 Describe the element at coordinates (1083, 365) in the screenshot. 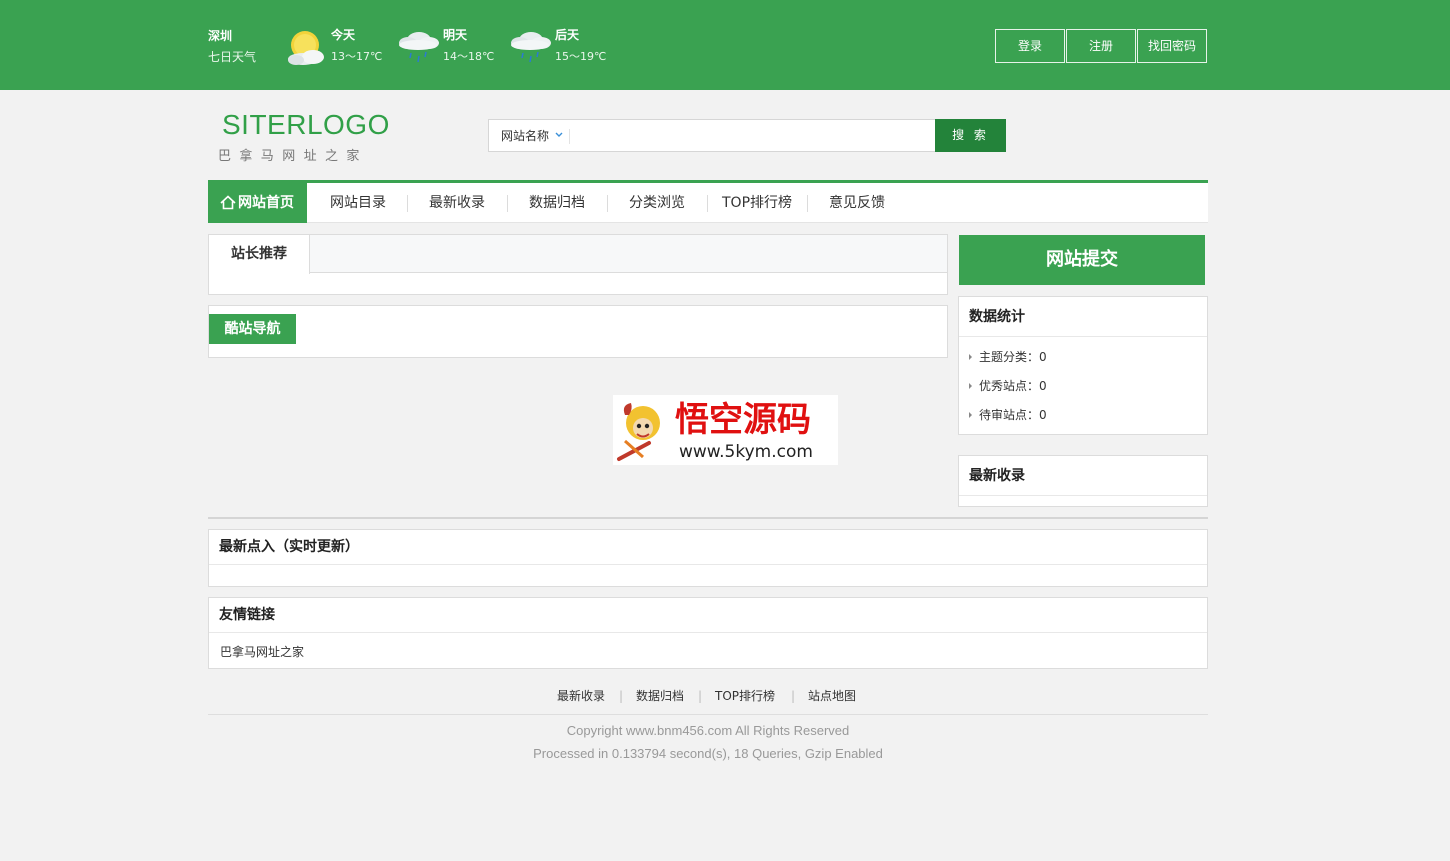

I see `stats-panel: 数据统计 主题分类：0 优秀站点：0 待审站点：0` at that location.